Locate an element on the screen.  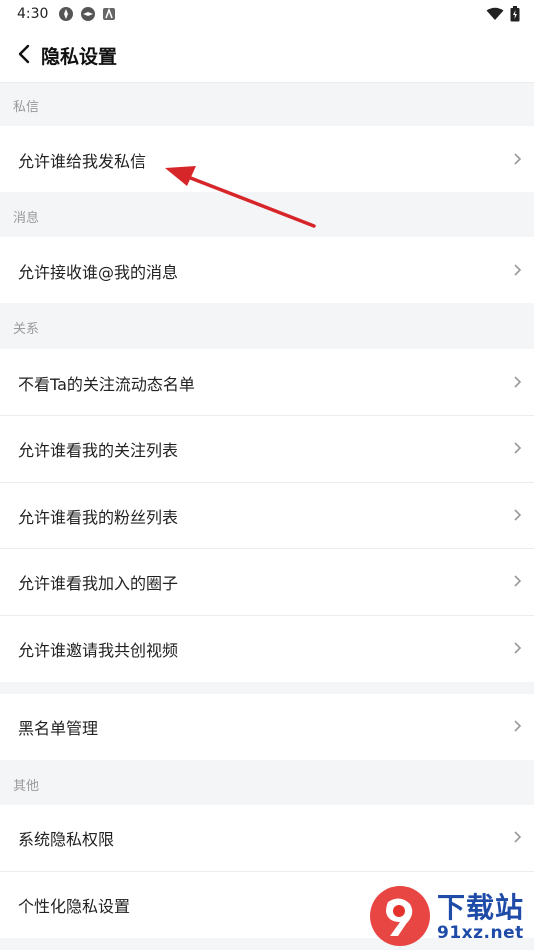
settings-row-view-joined-circles: 允许谁看我加入的圈子 is located at coordinates (267, 582).